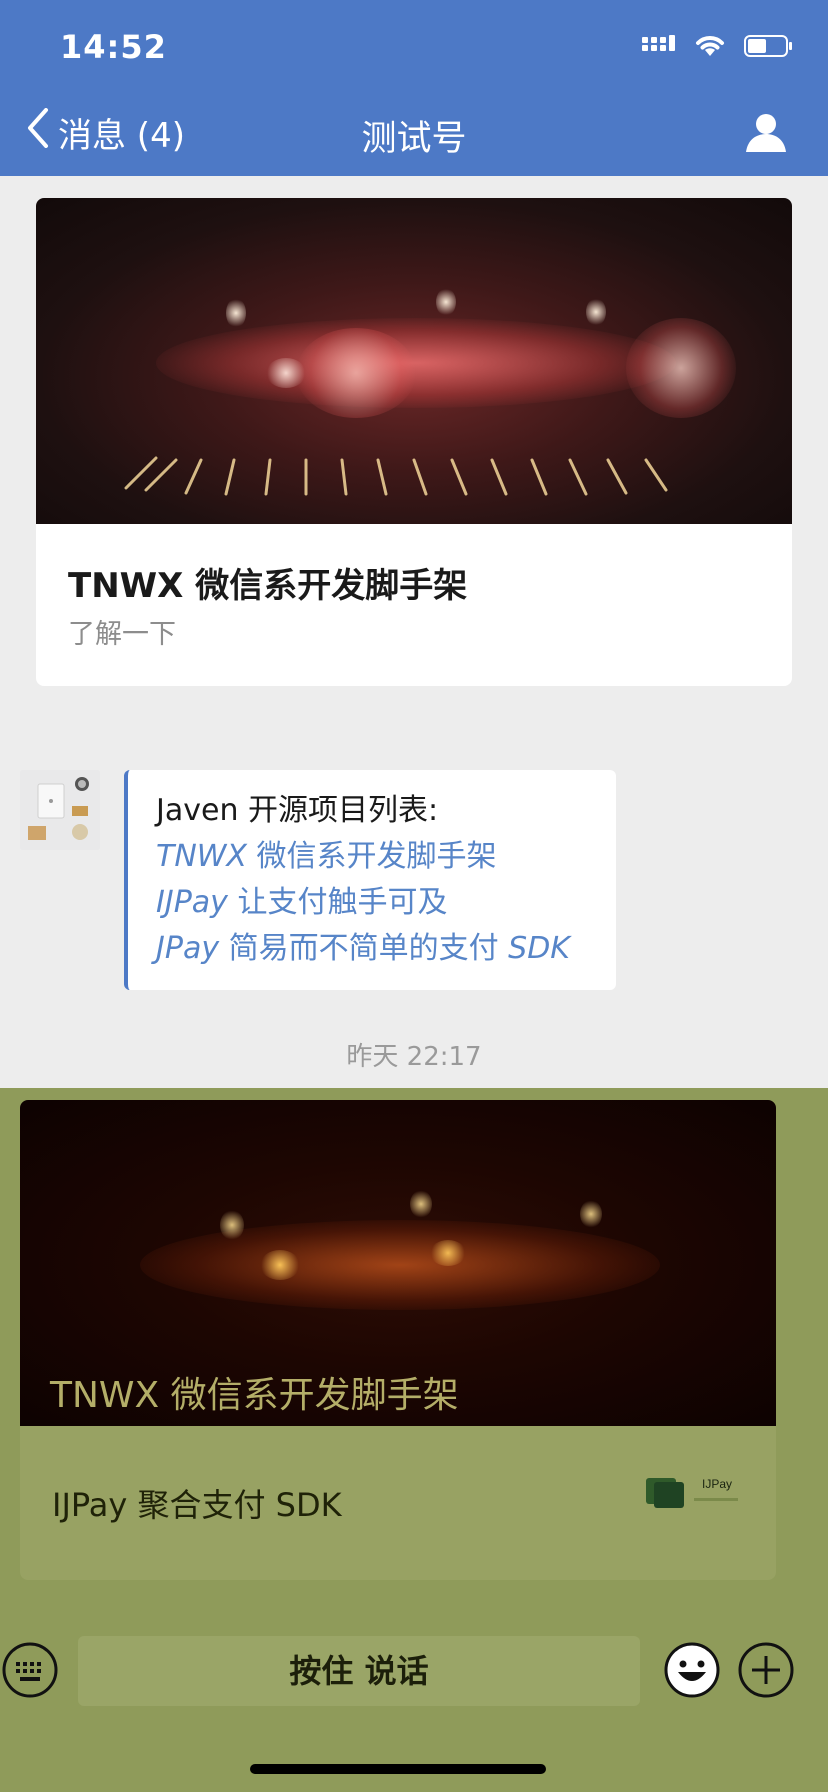 This screenshot has width=828, height=1792. Describe the element at coordinates (363, 948) in the screenshot. I see `link-desc: 简易而不简单的支付` at that location.